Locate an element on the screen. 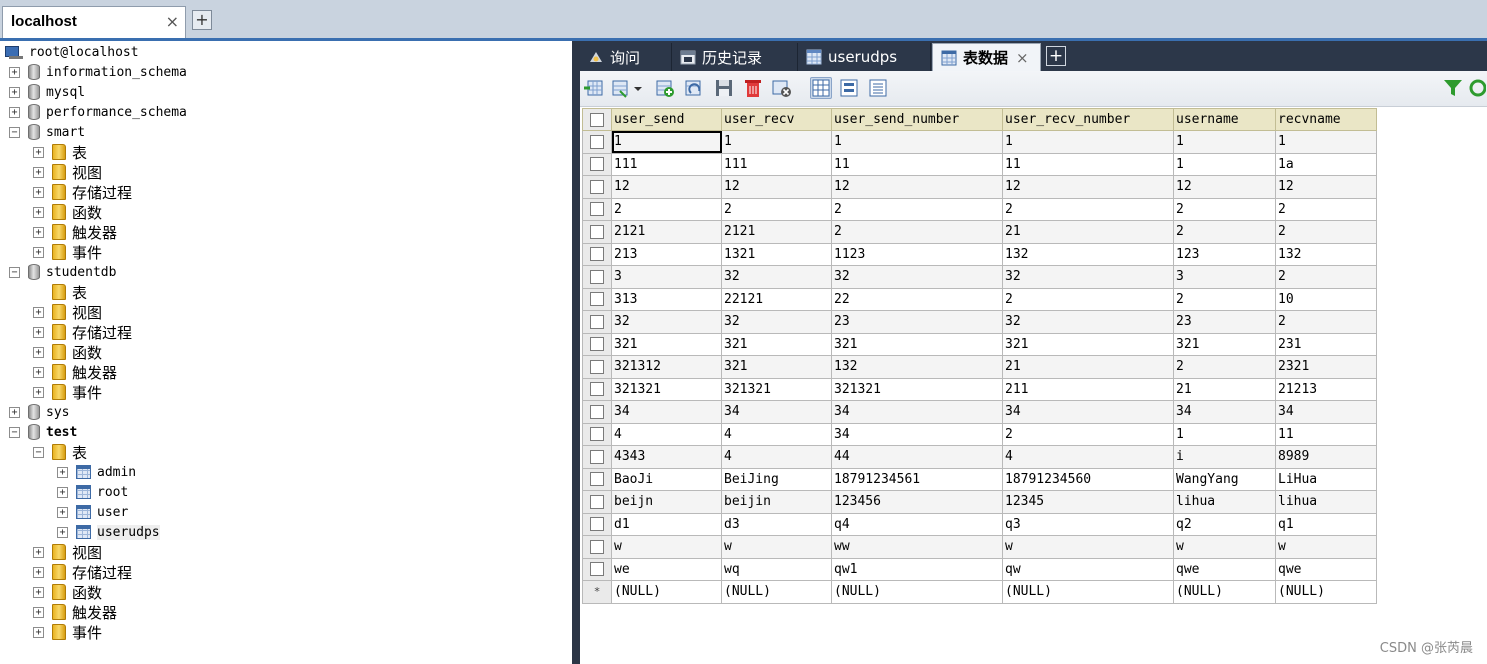 This screenshot has height=664, width=1487. tree-node-studentdb-funcs: + 函数 is located at coordinates (67, 352).